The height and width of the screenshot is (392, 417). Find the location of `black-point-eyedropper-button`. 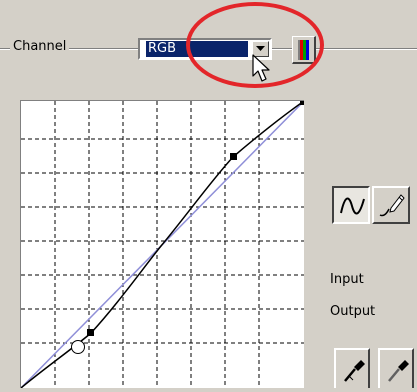

black-point-eyedropper-button is located at coordinates (352, 368).